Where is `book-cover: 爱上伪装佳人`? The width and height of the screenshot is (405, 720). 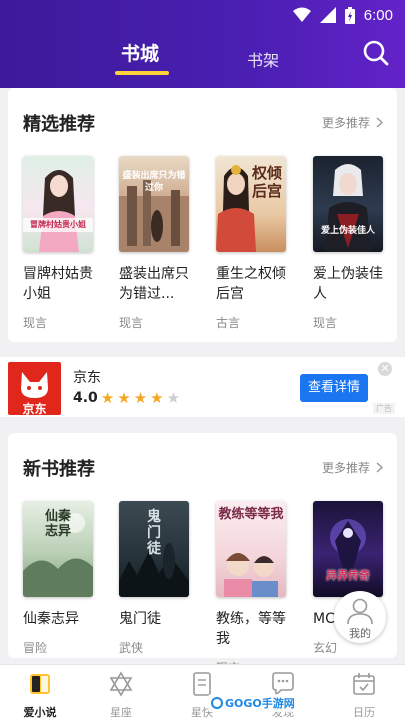 book-cover: 爱上伪装佳人 is located at coordinates (348, 204).